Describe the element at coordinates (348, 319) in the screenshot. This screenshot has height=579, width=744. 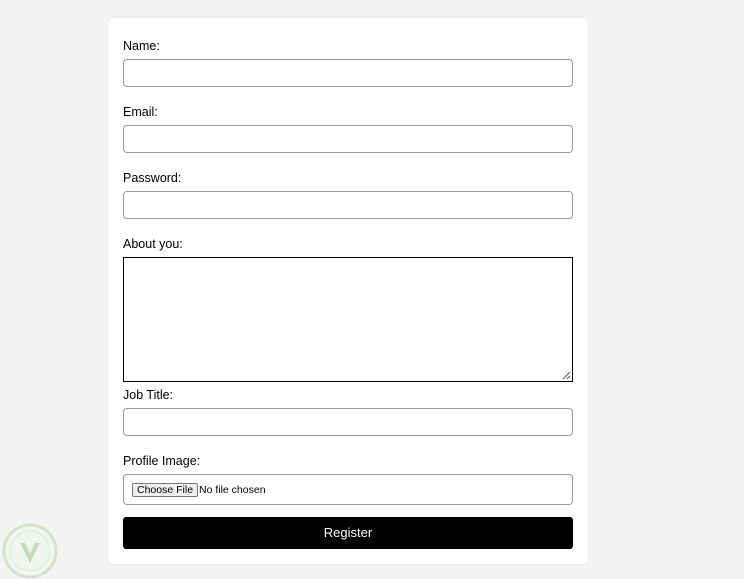
I see `about-you-textarea` at that location.